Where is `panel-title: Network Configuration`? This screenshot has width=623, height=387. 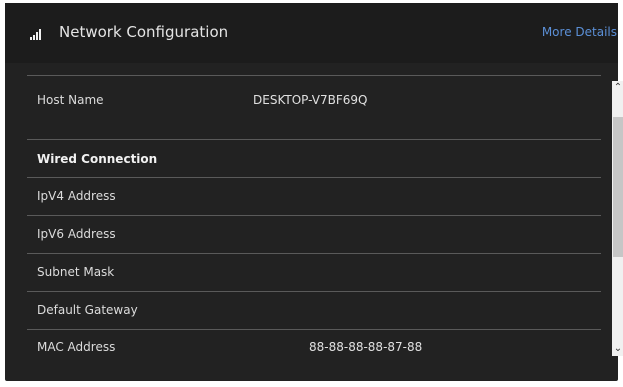 panel-title: Network Configuration is located at coordinates (144, 32).